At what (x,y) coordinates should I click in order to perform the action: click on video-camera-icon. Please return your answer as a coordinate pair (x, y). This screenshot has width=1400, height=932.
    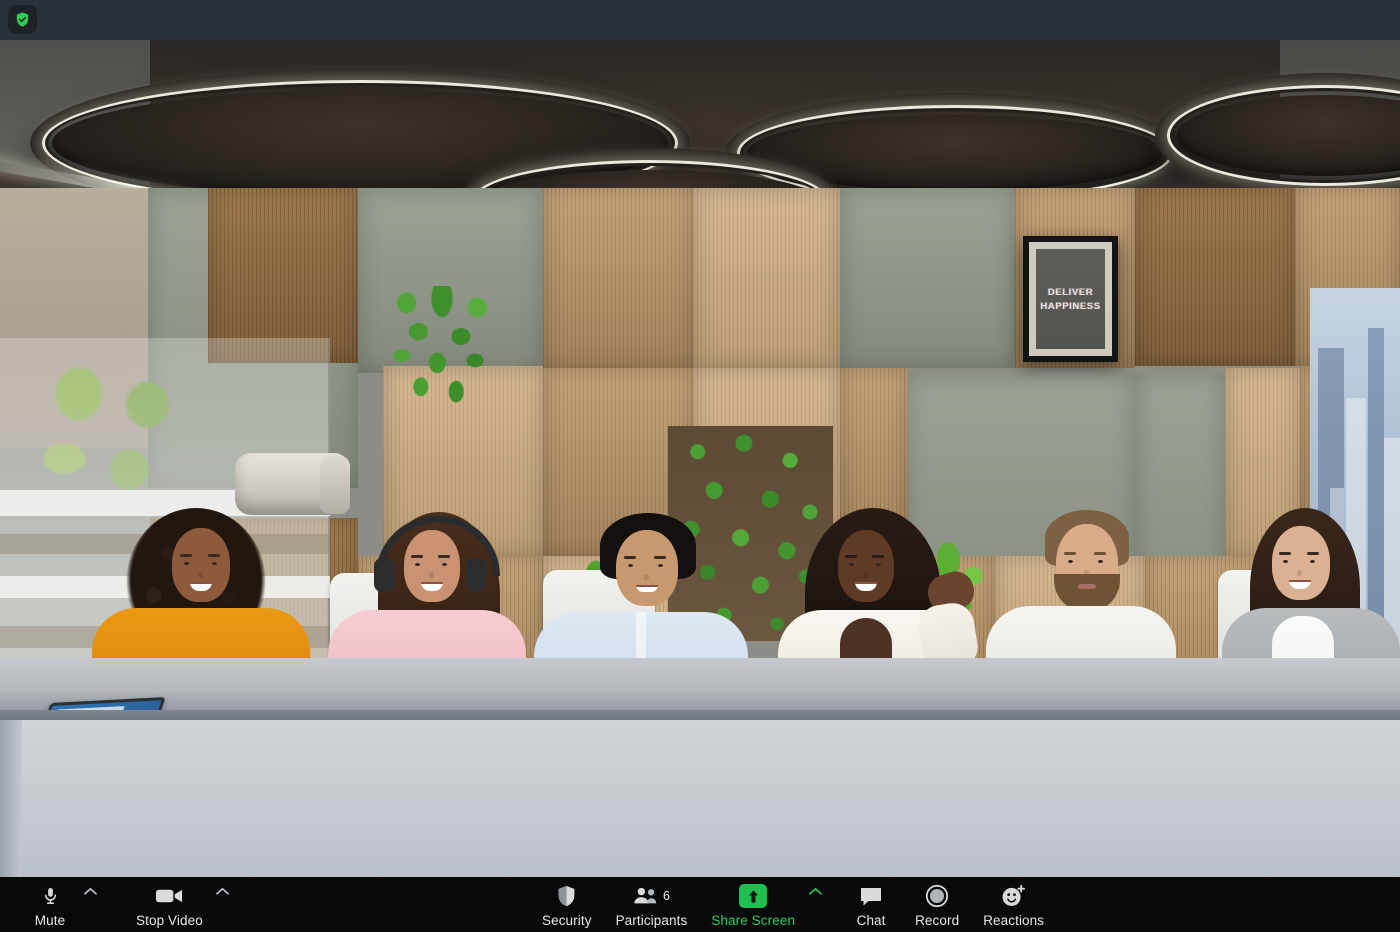
    Looking at the image, I should click on (169, 896).